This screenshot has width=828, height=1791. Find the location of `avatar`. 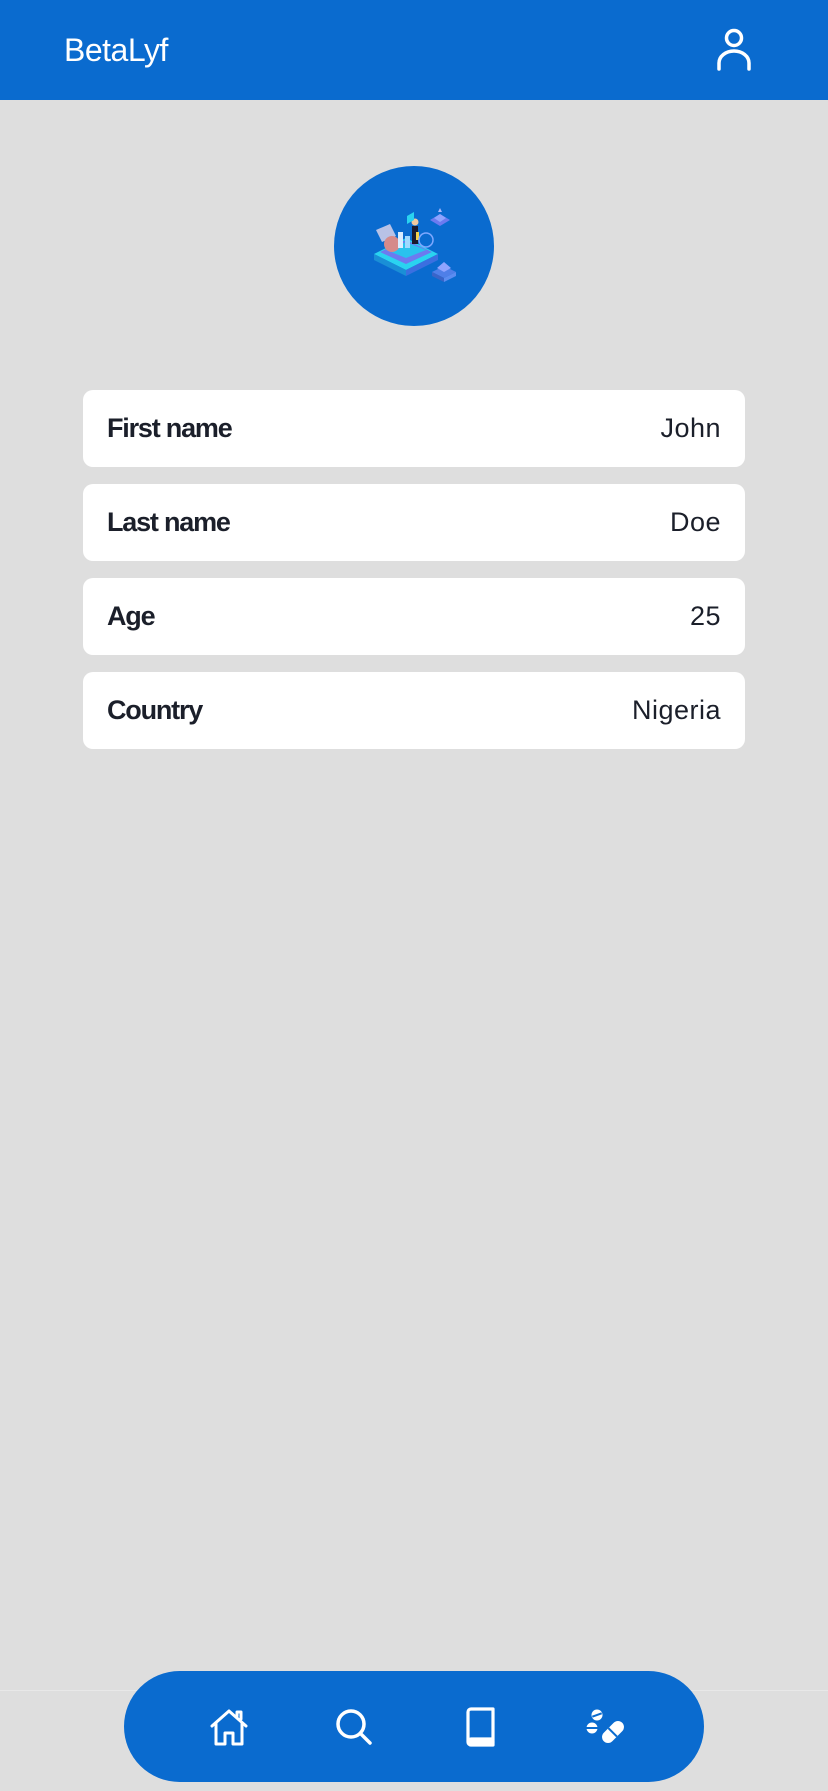

avatar is located at coordinates (414, 246).